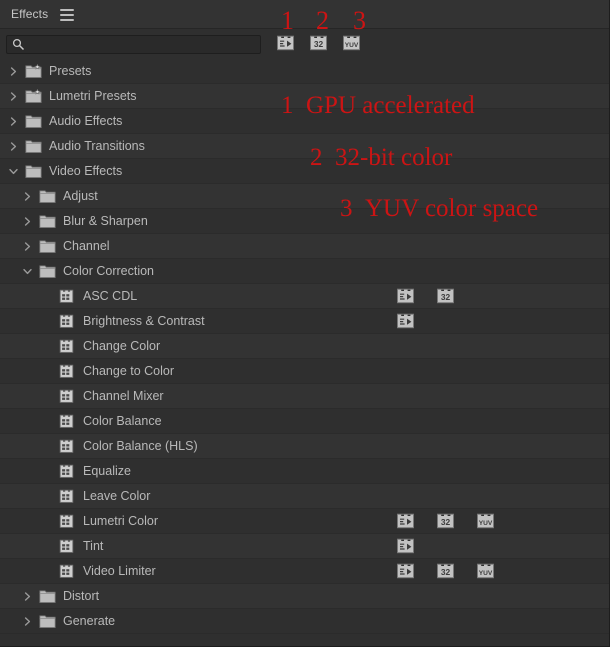  Describe the element at coordinates (304, 396) in the screenshot. I see `effect-list-item: Channel Mixer` at that location.